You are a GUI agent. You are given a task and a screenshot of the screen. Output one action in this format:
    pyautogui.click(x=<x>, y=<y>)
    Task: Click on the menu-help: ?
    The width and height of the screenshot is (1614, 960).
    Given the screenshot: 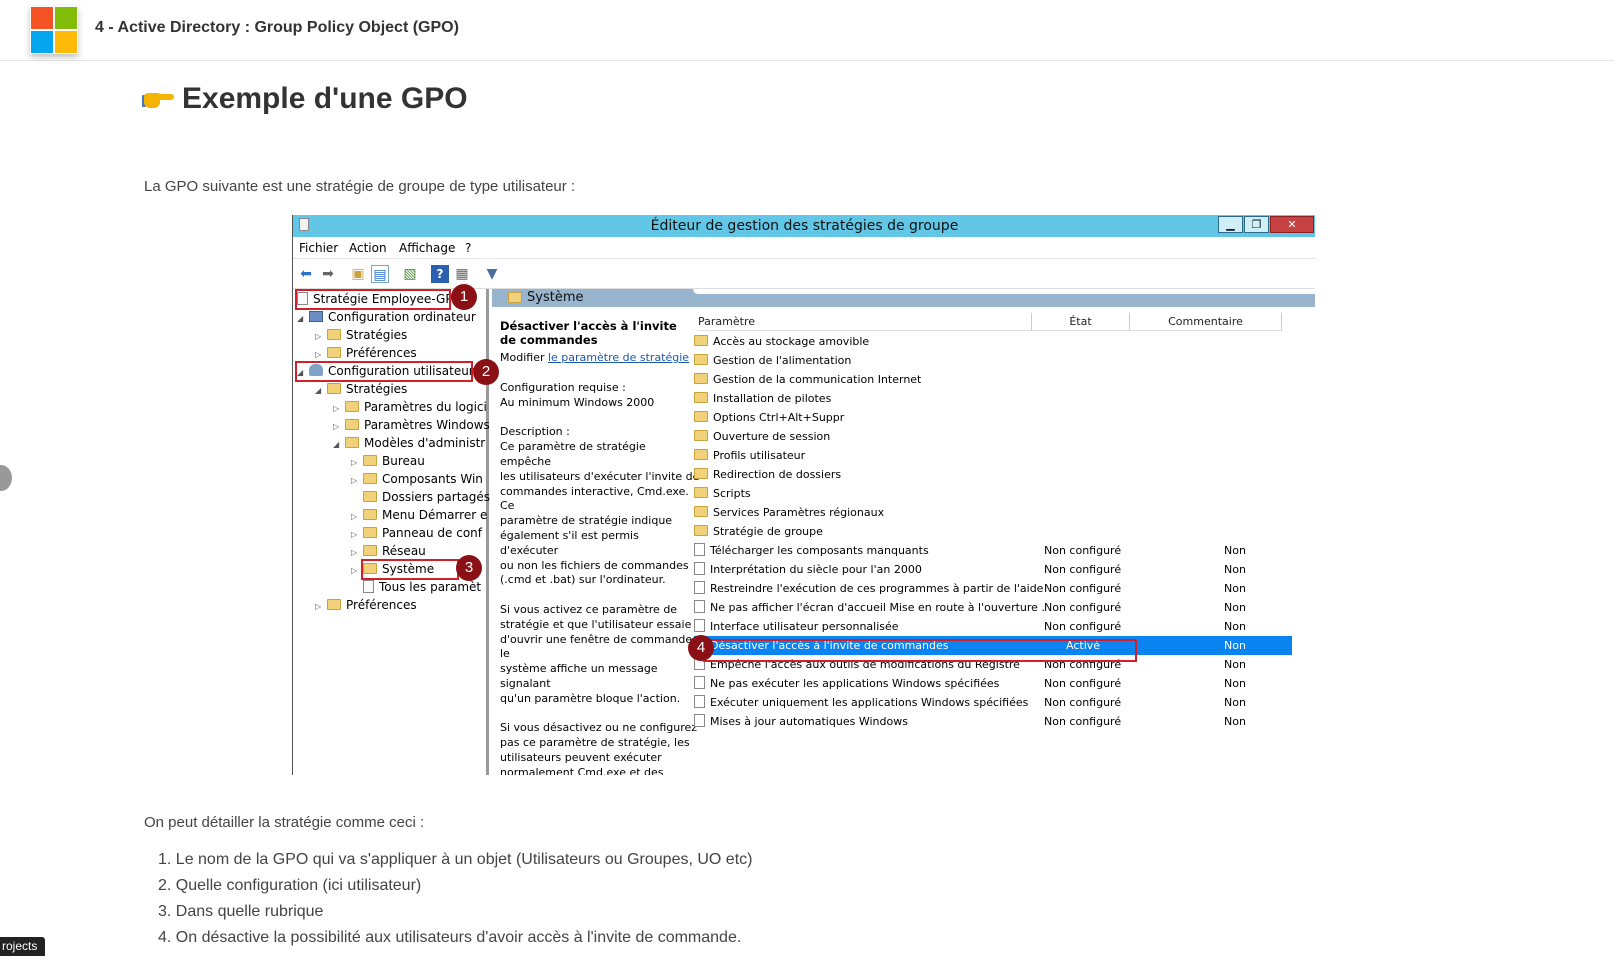 What is the action you would take?
    pyautogui.click(x=468, y=248)
    